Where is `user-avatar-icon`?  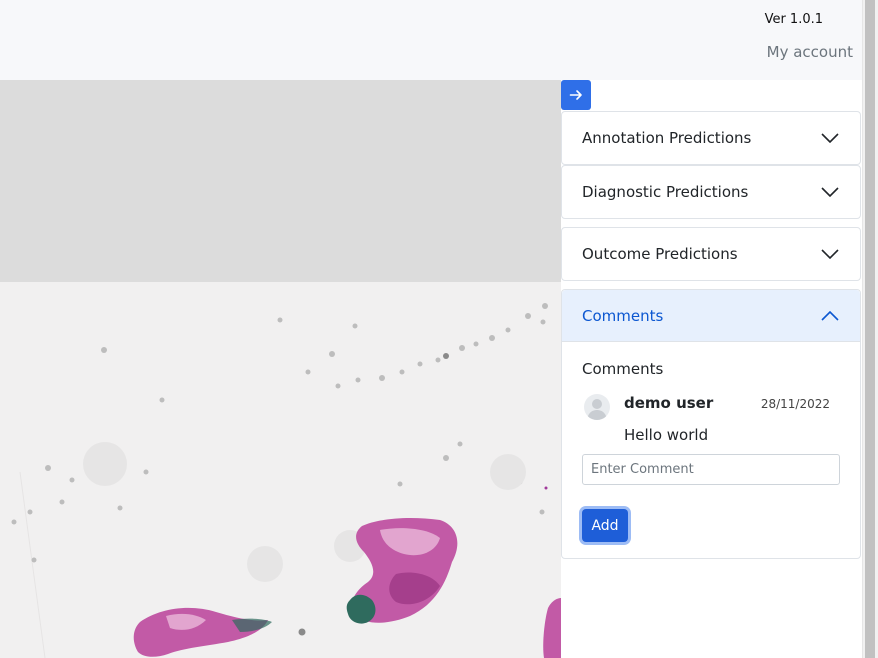 user-avatar-icon is located at coordinates (597, 407).